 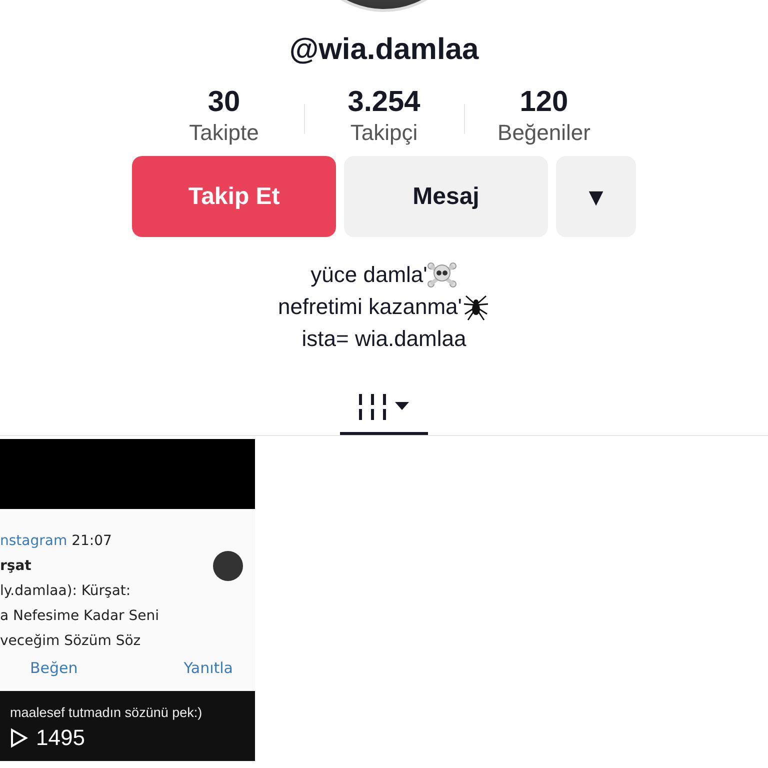 I want to click on message-text: veceğim Sözüm Söz, so click(x=70, y=641).